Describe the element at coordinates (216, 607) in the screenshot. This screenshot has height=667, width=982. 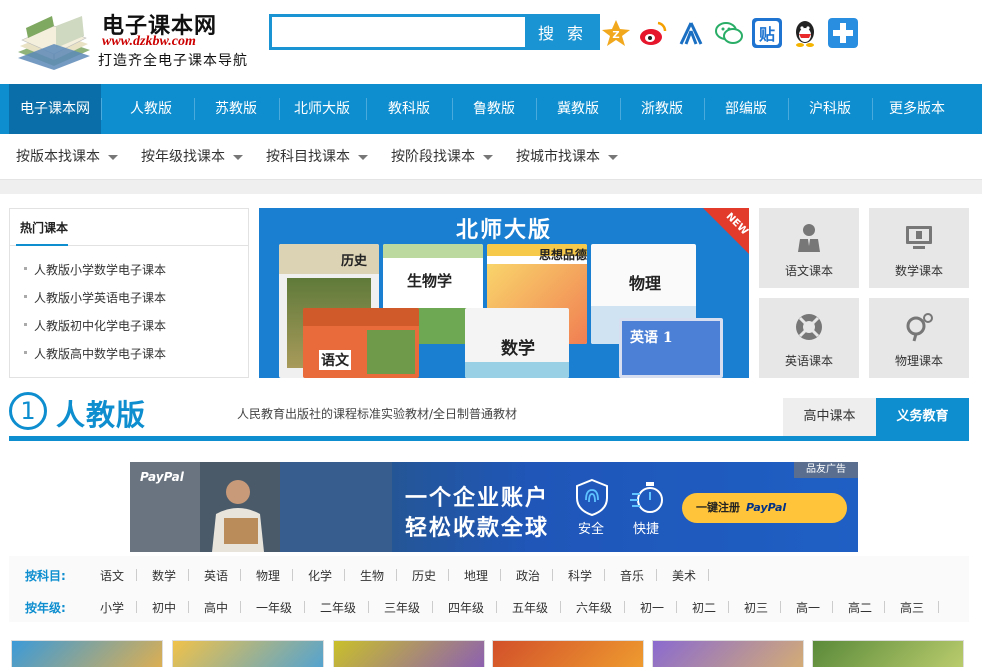
I see `grade-link: 高中` at that location.